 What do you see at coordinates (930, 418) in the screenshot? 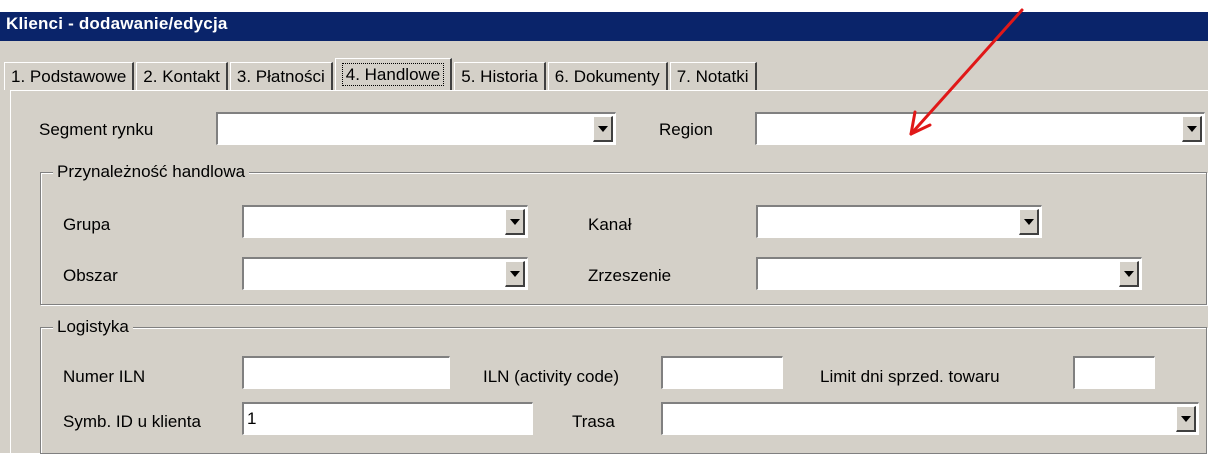
I see `trasa-select` at bounding box center [930, 418].